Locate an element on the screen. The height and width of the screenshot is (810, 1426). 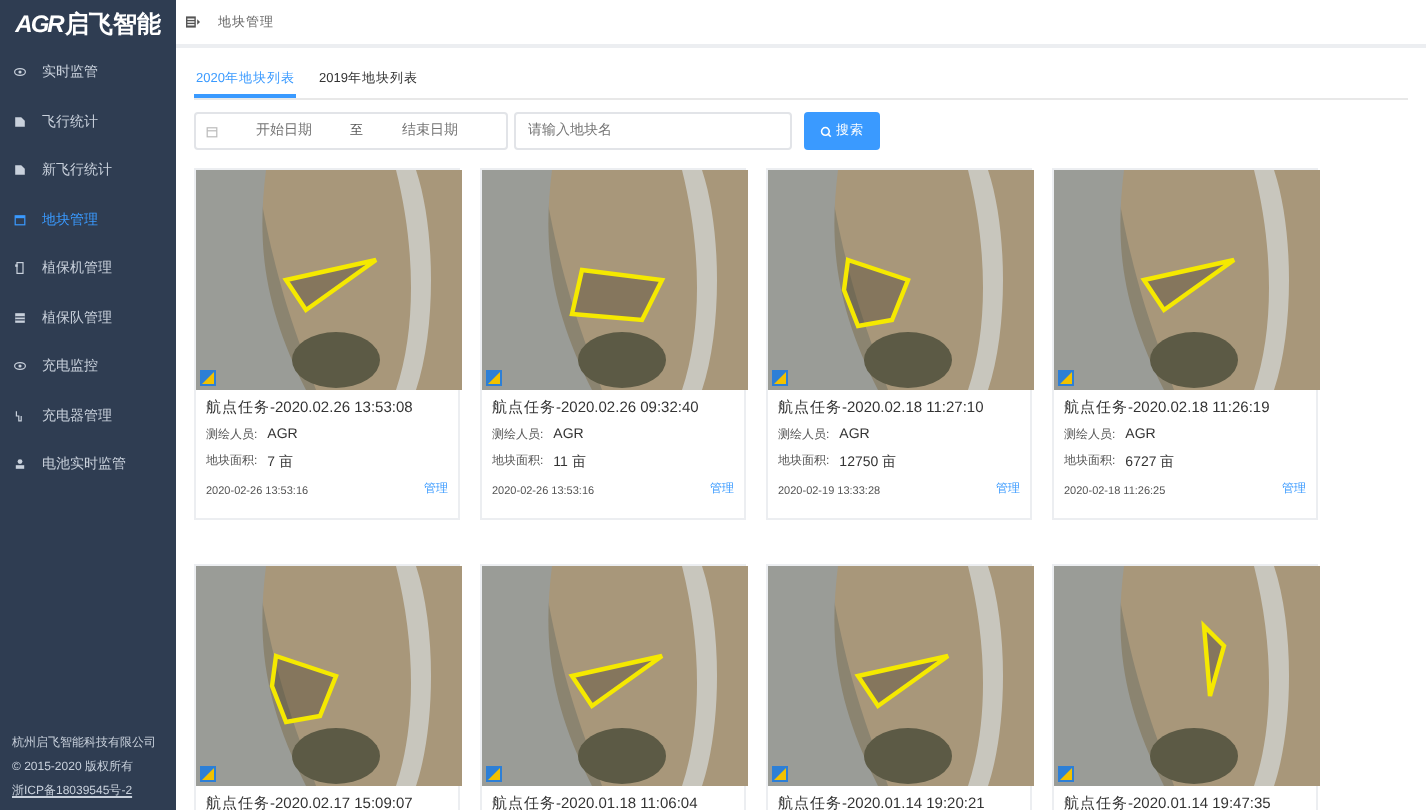
menu-icon is located at coordinates (193, 22).